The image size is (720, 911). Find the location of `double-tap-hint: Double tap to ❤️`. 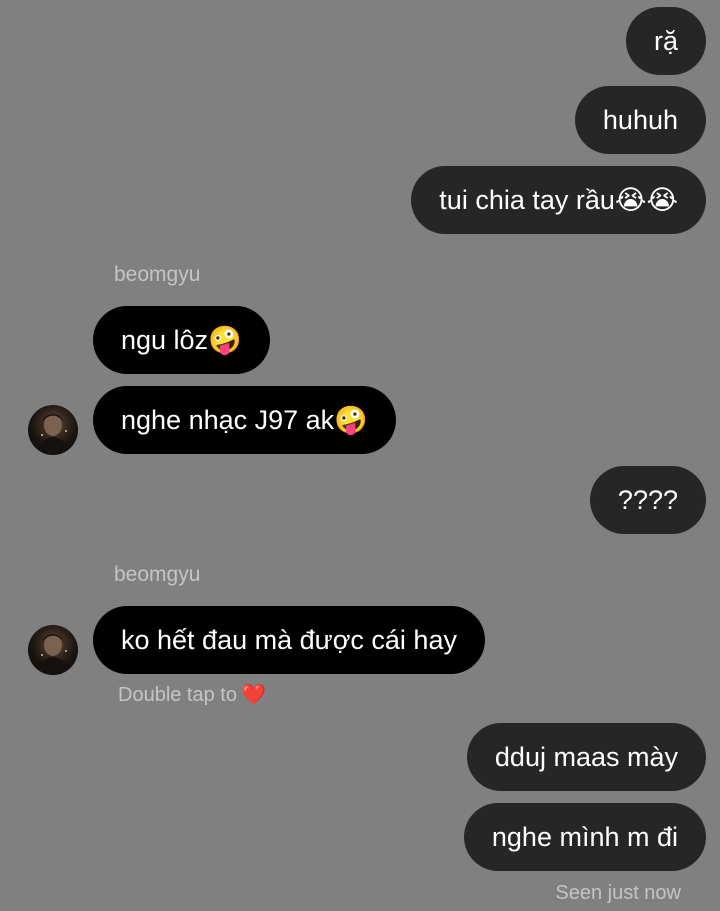

double-tap-hint: Double tap to ❤️ is located at coordinates (192, 694).